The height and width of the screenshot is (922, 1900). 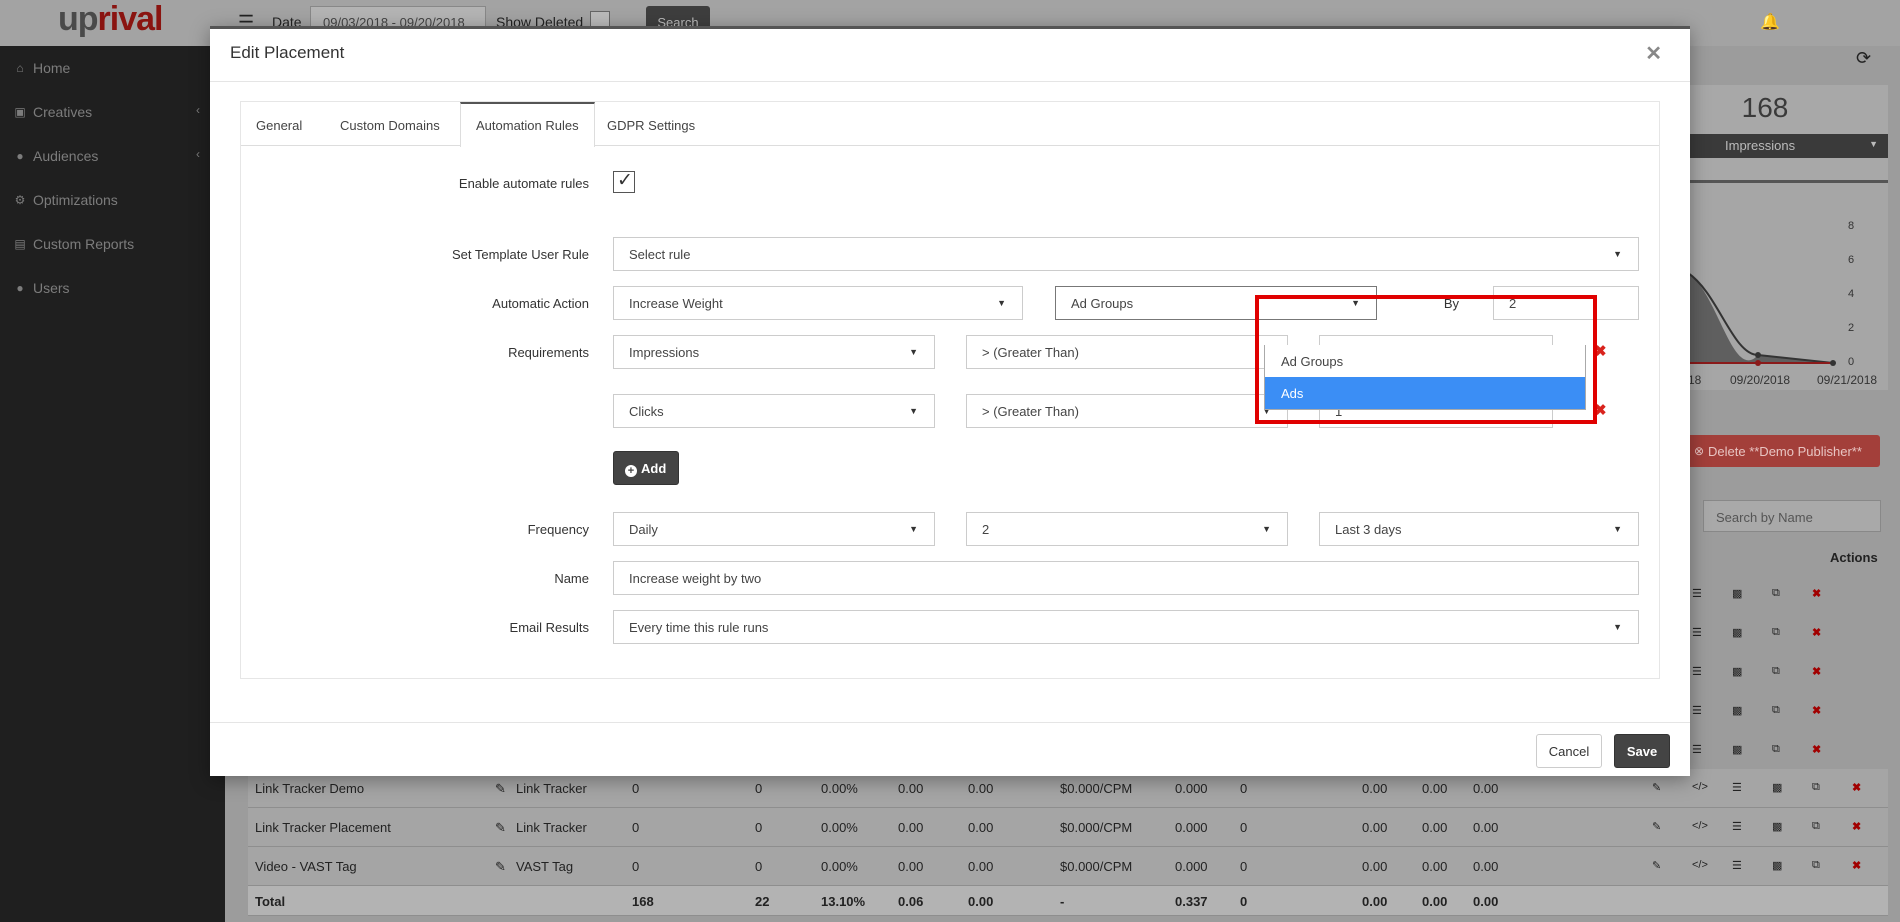 What do you see at coordinates (1569, 751) in the screenshot?
I see `cancel-button: Cancel` at bounding box center [1569, 751].